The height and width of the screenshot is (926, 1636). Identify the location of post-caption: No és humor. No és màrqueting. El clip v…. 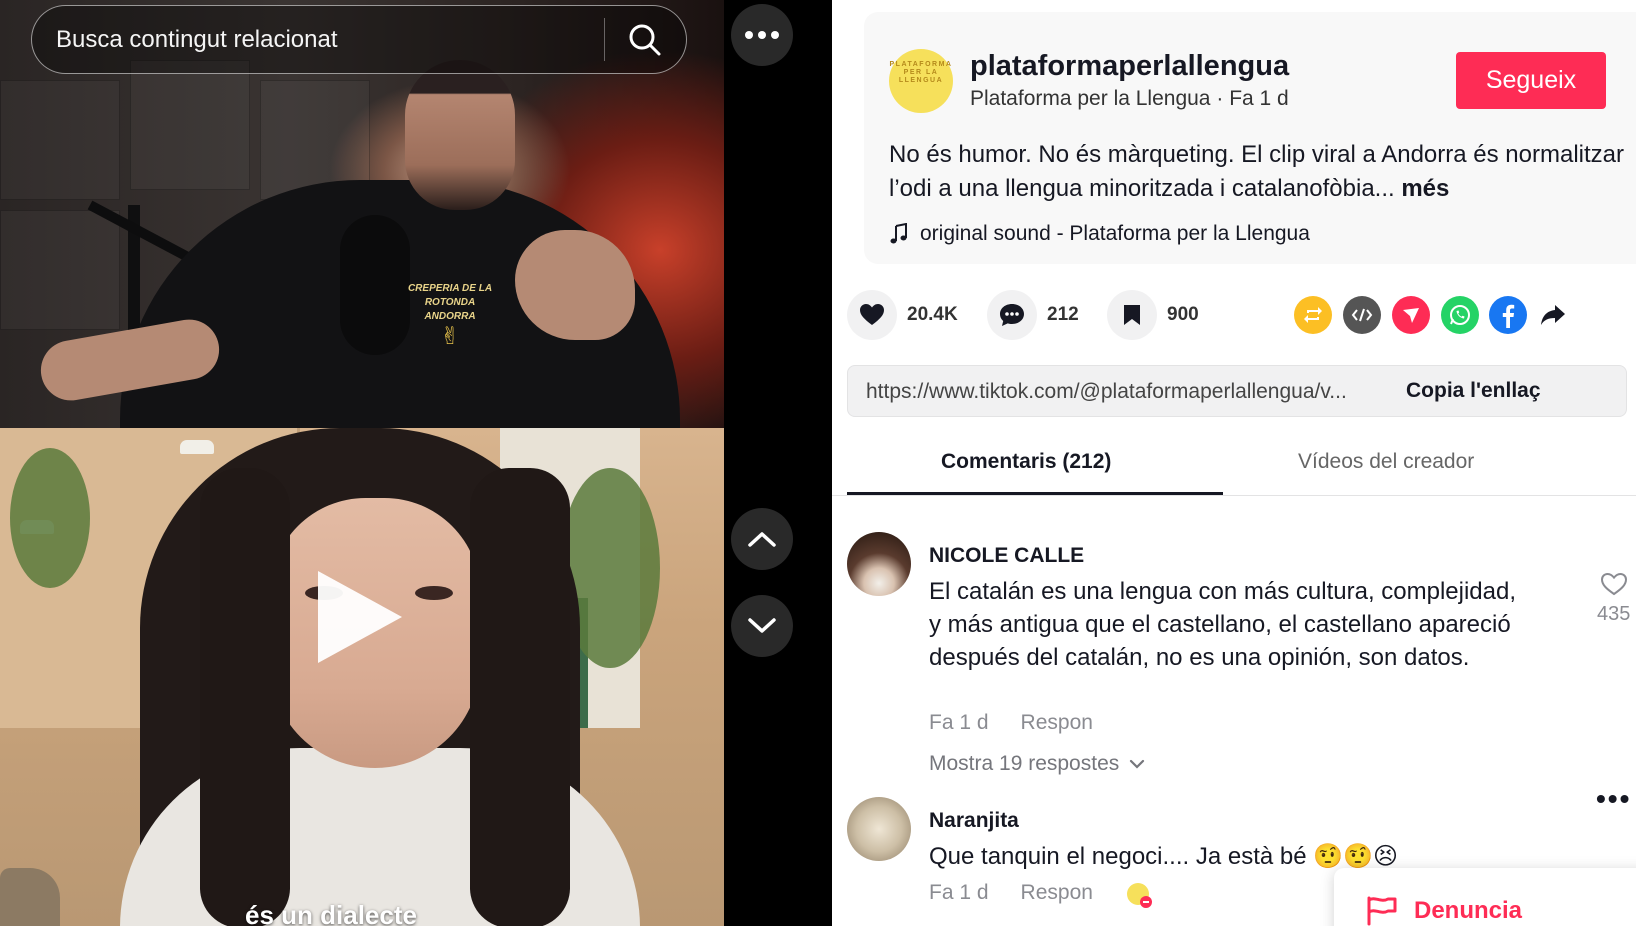
(1259, 172).